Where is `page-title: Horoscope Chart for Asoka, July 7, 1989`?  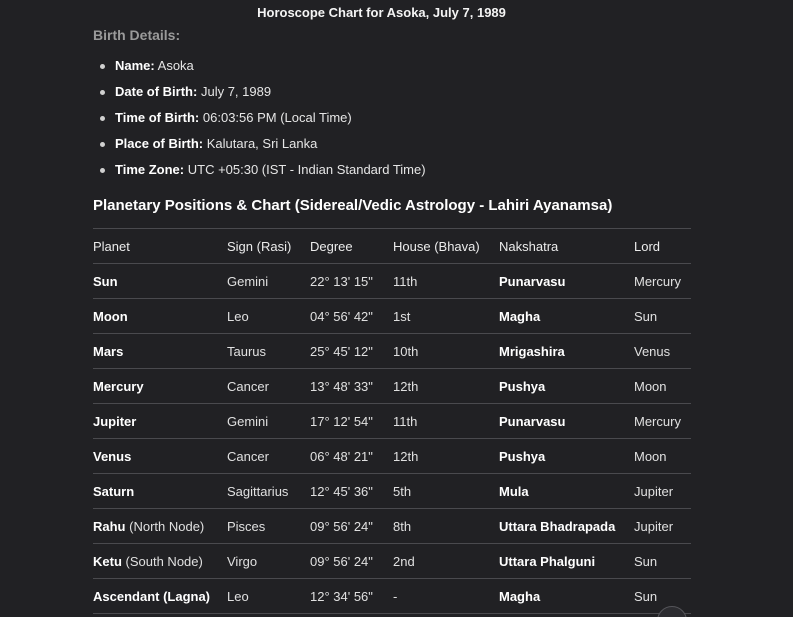
page-title: Horoscope Chart for Asoka, July 7, 1989 is located at coordinates (381, 12).